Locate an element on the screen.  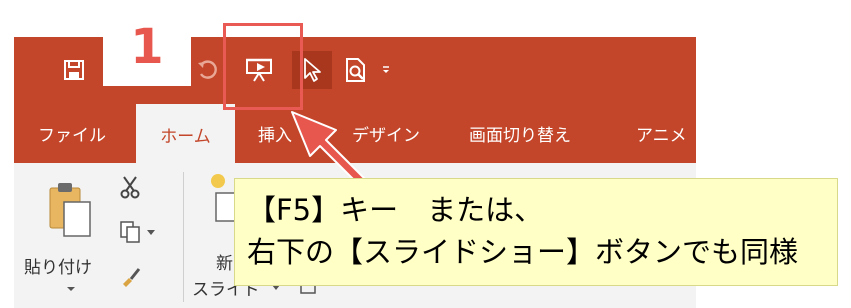
undo-button is located at coordinates (208, 70).